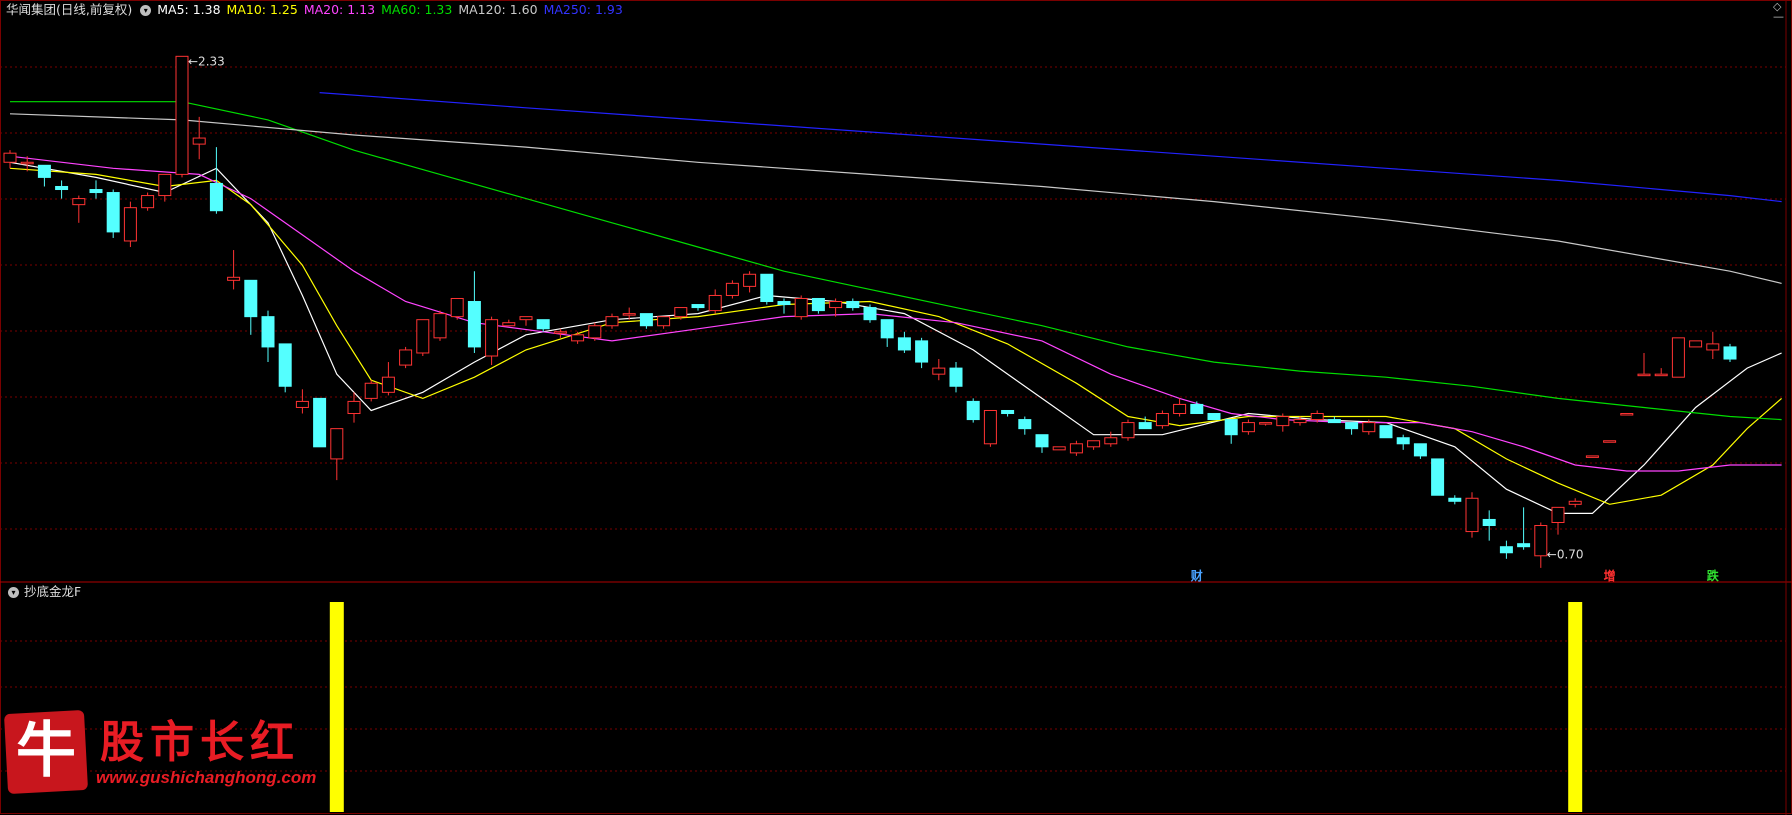  Describe the element at coordinates (583, 9) in the screenshot. I see `ma-label-5: MA250: 1.93` at that location.